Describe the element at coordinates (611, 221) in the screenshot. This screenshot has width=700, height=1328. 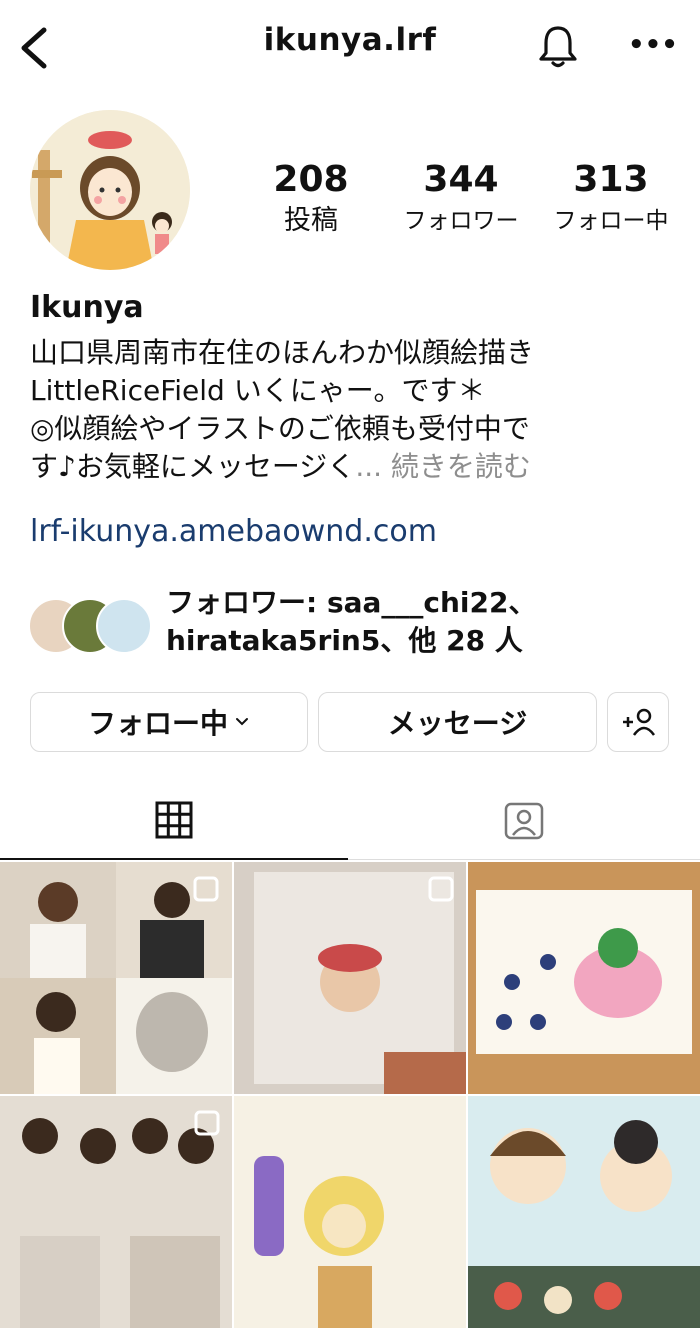
I see `following-count-label: フォロー中` at that location.